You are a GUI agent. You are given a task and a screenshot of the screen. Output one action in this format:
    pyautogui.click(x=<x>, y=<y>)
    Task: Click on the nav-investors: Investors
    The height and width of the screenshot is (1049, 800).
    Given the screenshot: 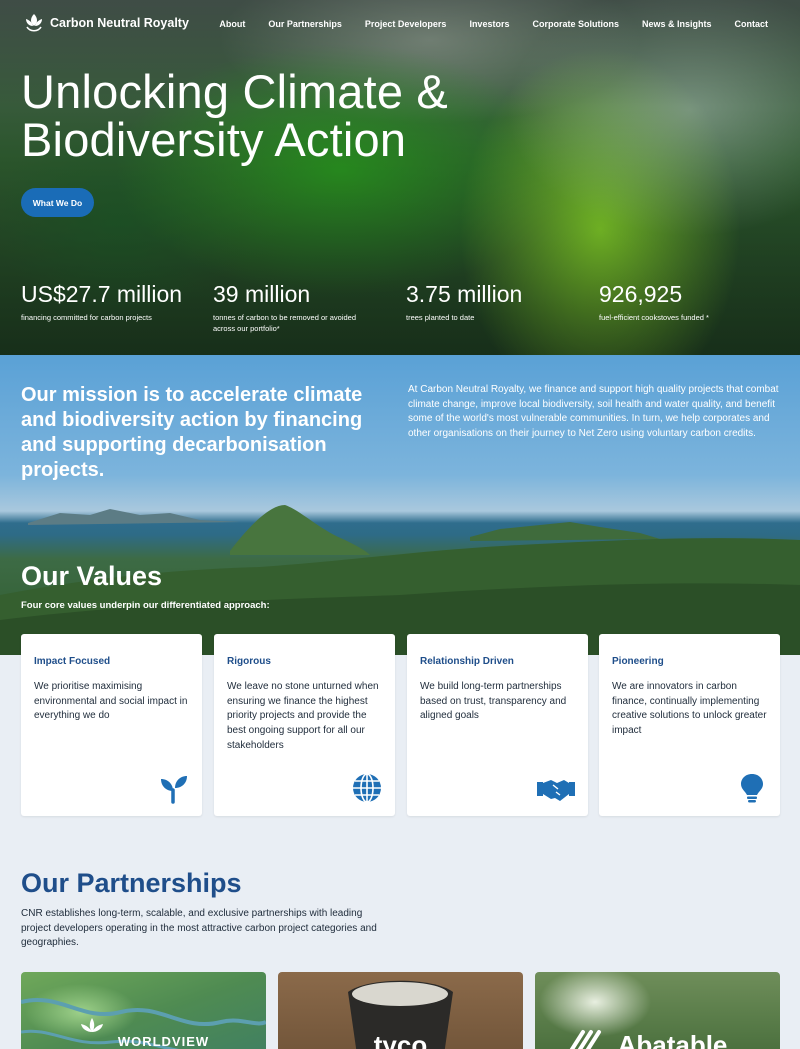 What is the action you would take?
    pyautogui.click(x=489, y=24)
    